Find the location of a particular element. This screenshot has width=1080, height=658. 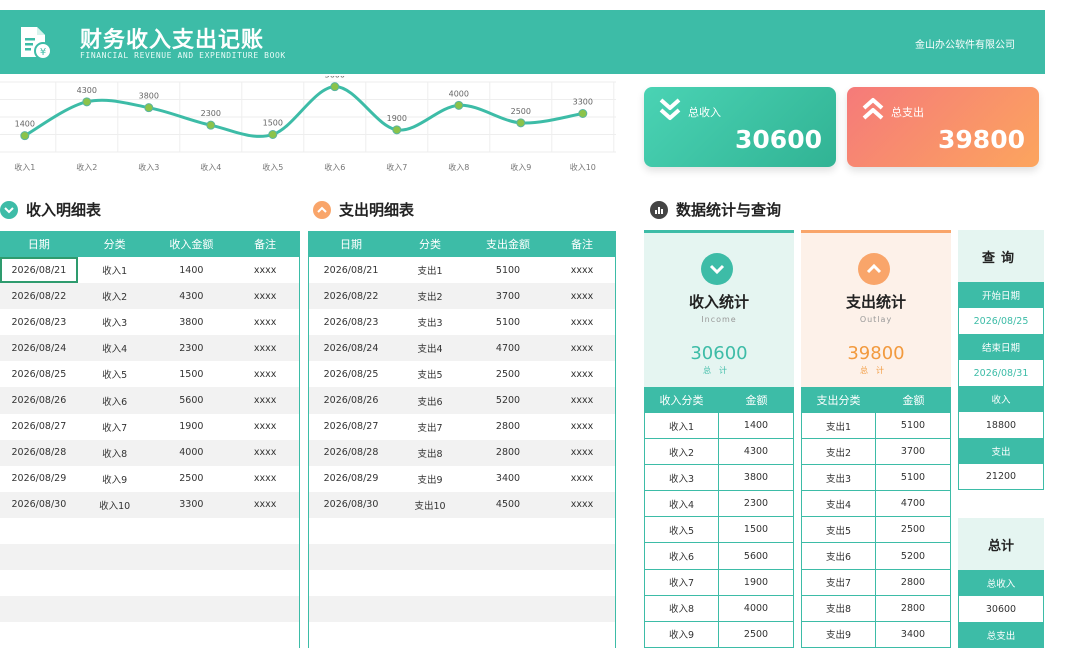

category-cell: 收入9 is located at coordinates (682, 634).